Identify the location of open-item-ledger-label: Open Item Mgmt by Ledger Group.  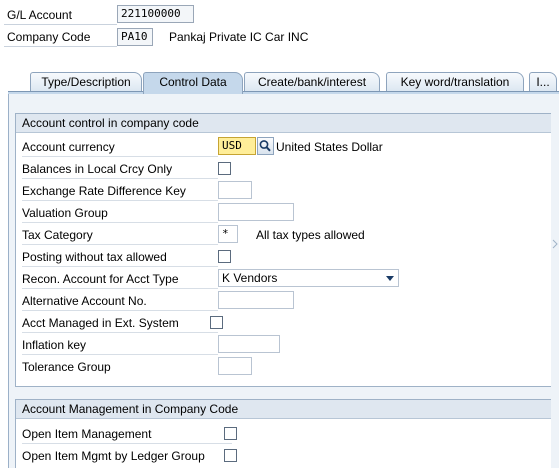
(113, 456).